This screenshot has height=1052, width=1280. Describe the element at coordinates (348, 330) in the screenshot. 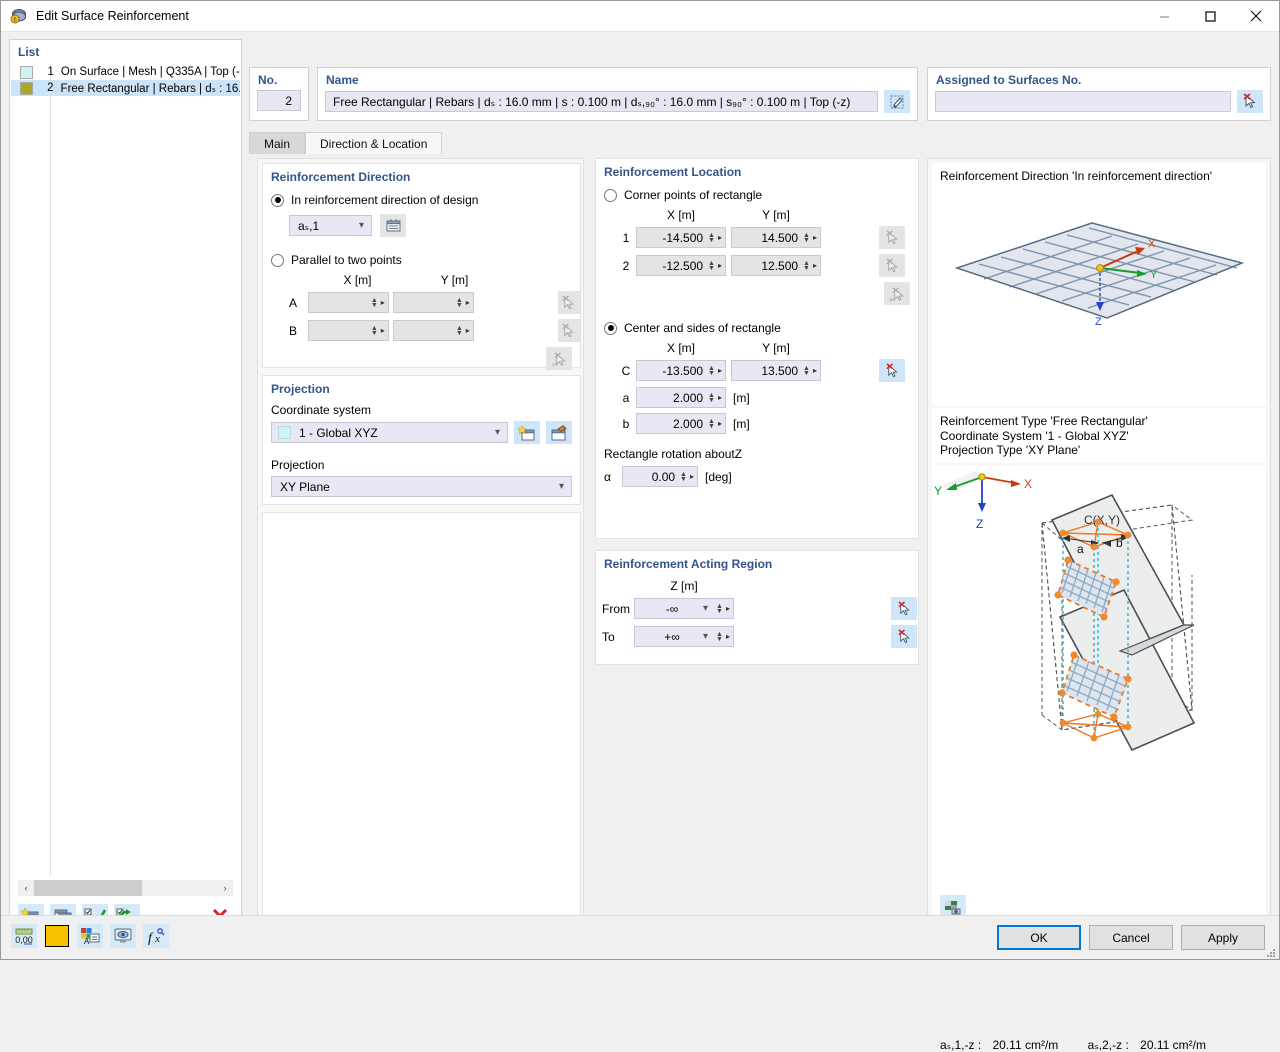

I see `row-b-x-input: ▲ ▼ ▸` at that location.